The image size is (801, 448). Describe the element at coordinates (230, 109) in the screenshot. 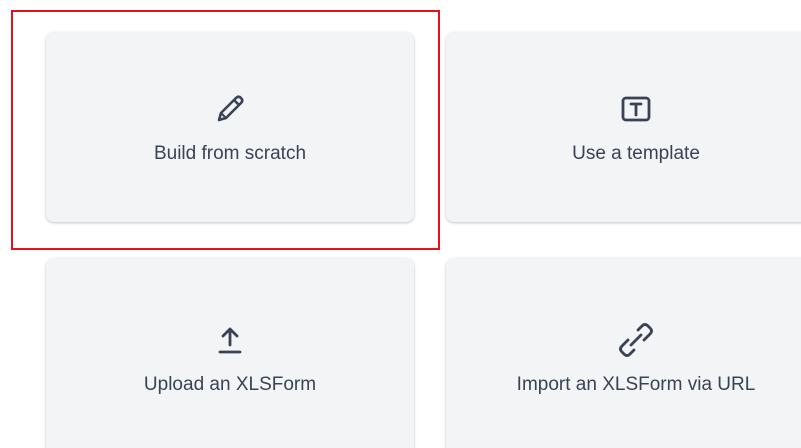

I see `pencil-icon` at that location.